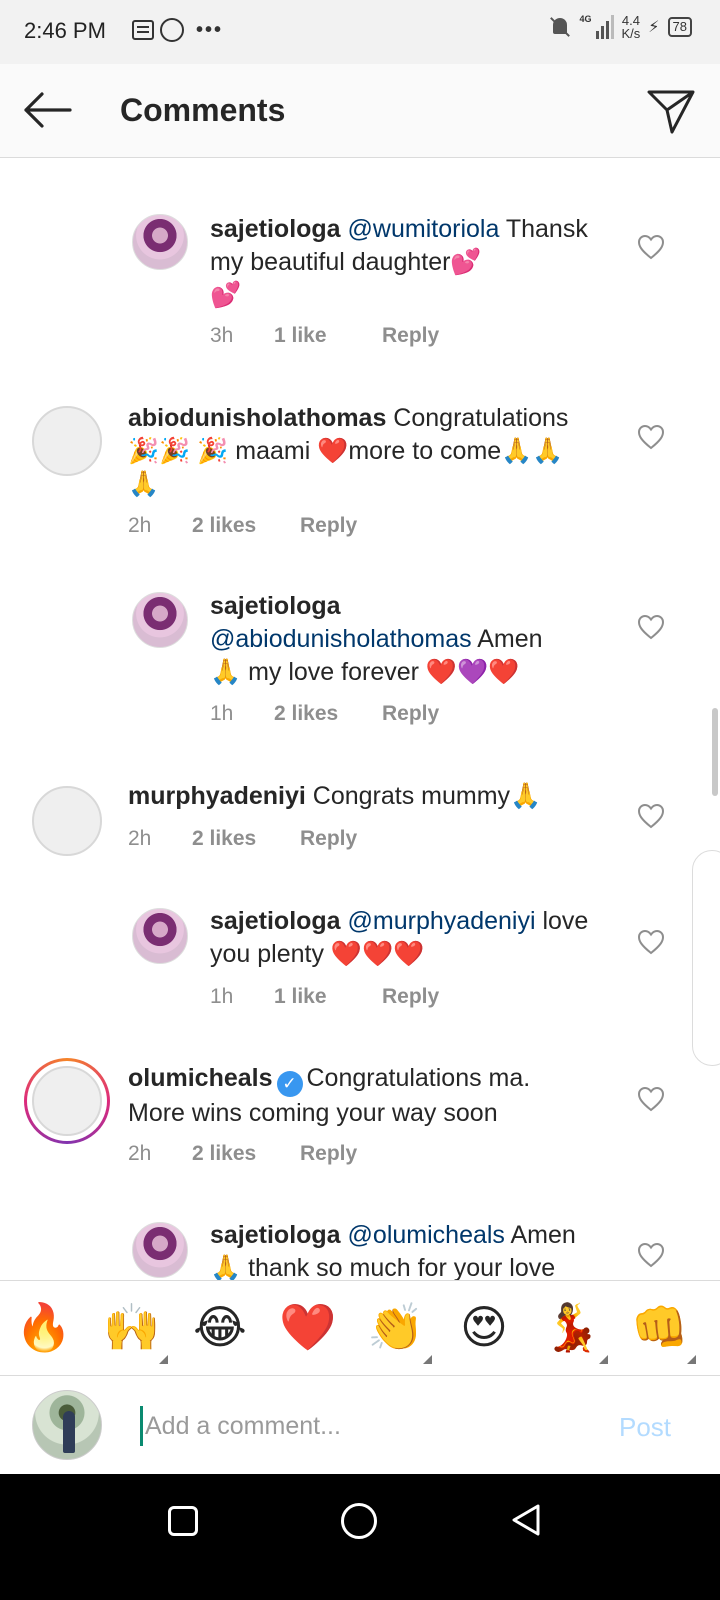 This screenshot has height=1600, width=720. What do you see at coordinates (706, 958) in the screenshot?
I see `side-panel-edge` at bounding box center [706, 958].